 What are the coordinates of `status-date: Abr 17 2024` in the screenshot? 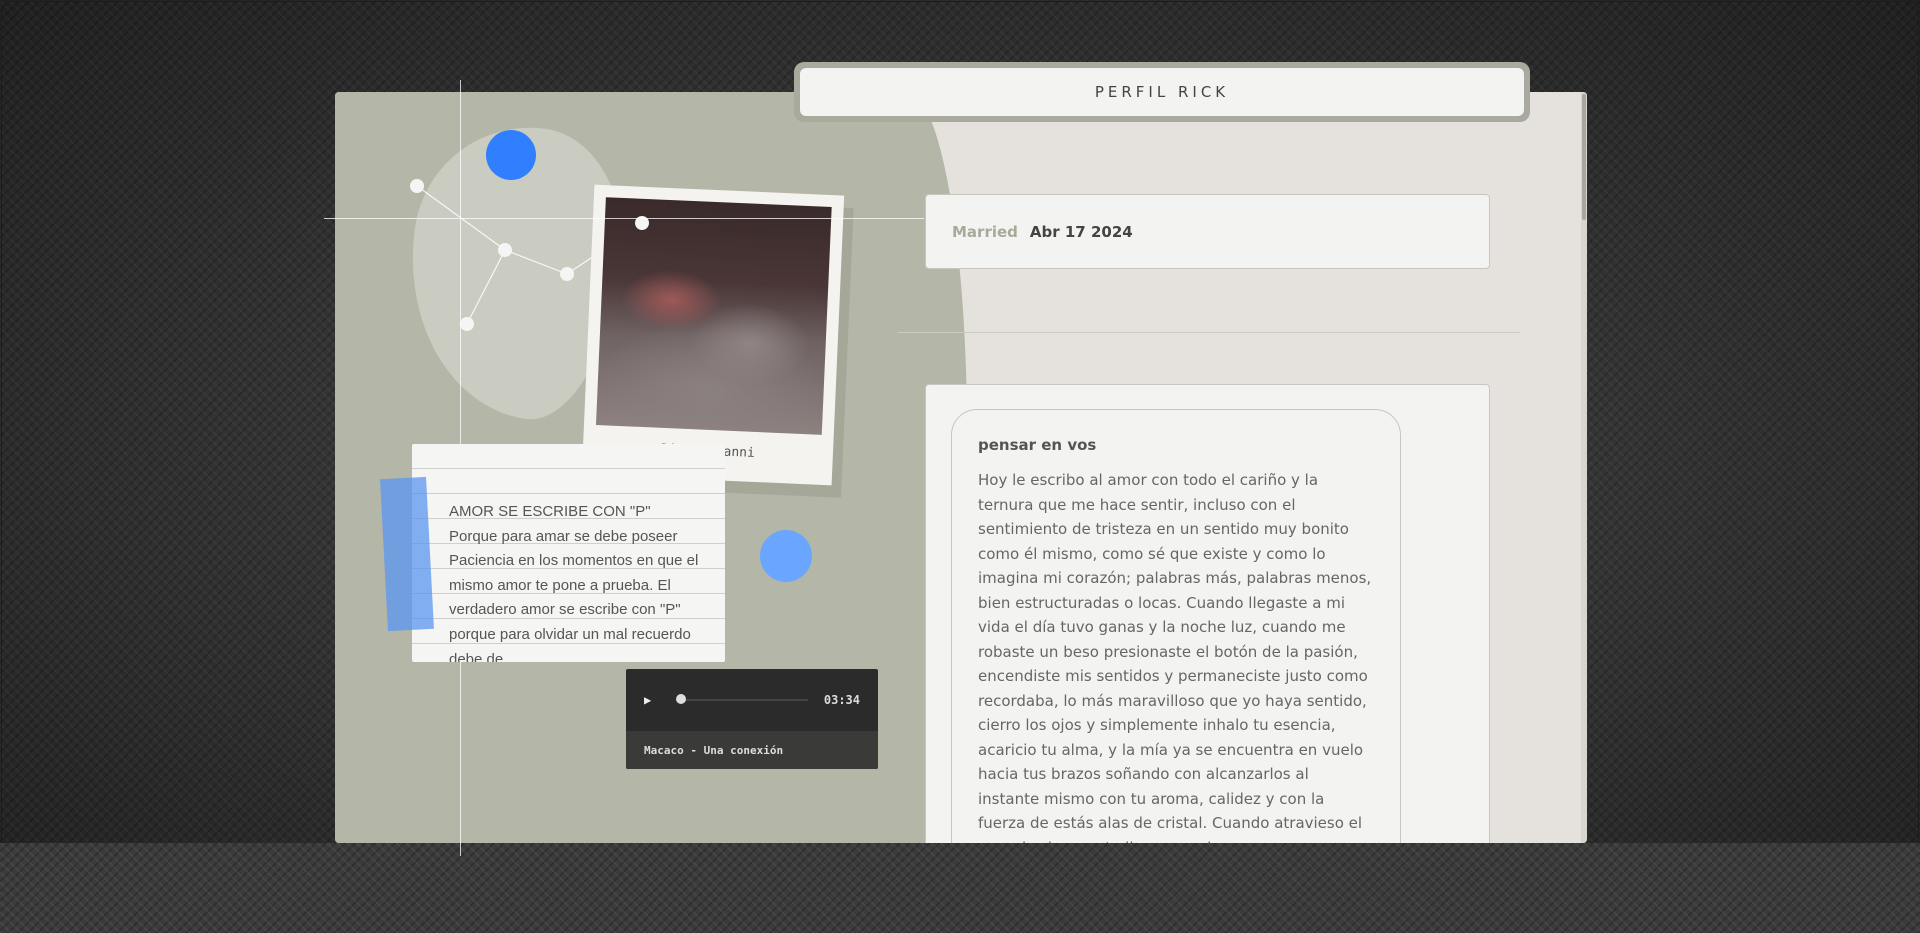 It's located at (1081, 231).